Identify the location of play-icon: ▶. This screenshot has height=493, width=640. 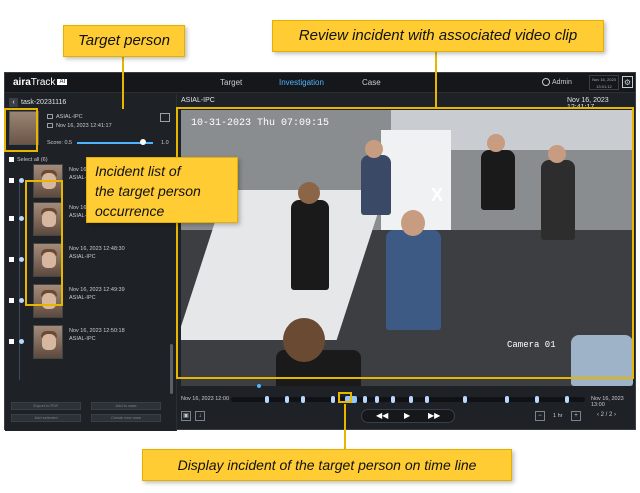
(407, 415).